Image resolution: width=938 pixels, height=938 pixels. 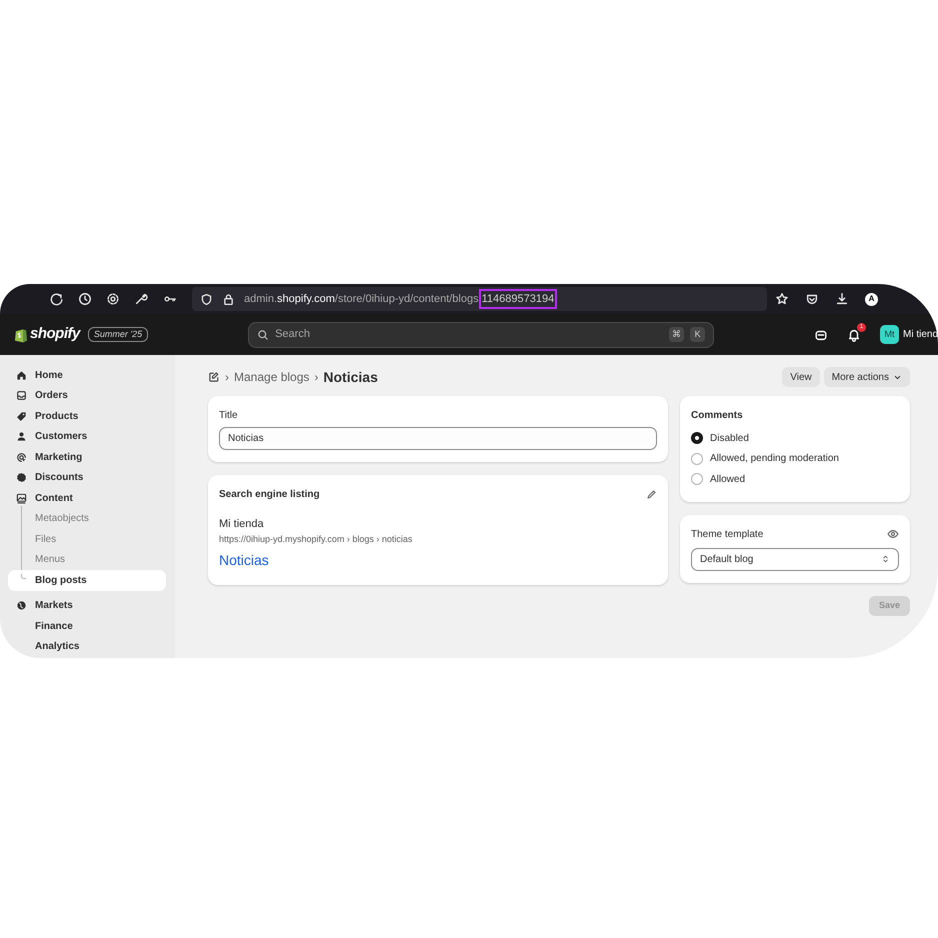 What do you see at coordinates (87, 580) in the screenshot?
I see `sidebar-subitem: Blog posts` at bounding box center [87, 580].